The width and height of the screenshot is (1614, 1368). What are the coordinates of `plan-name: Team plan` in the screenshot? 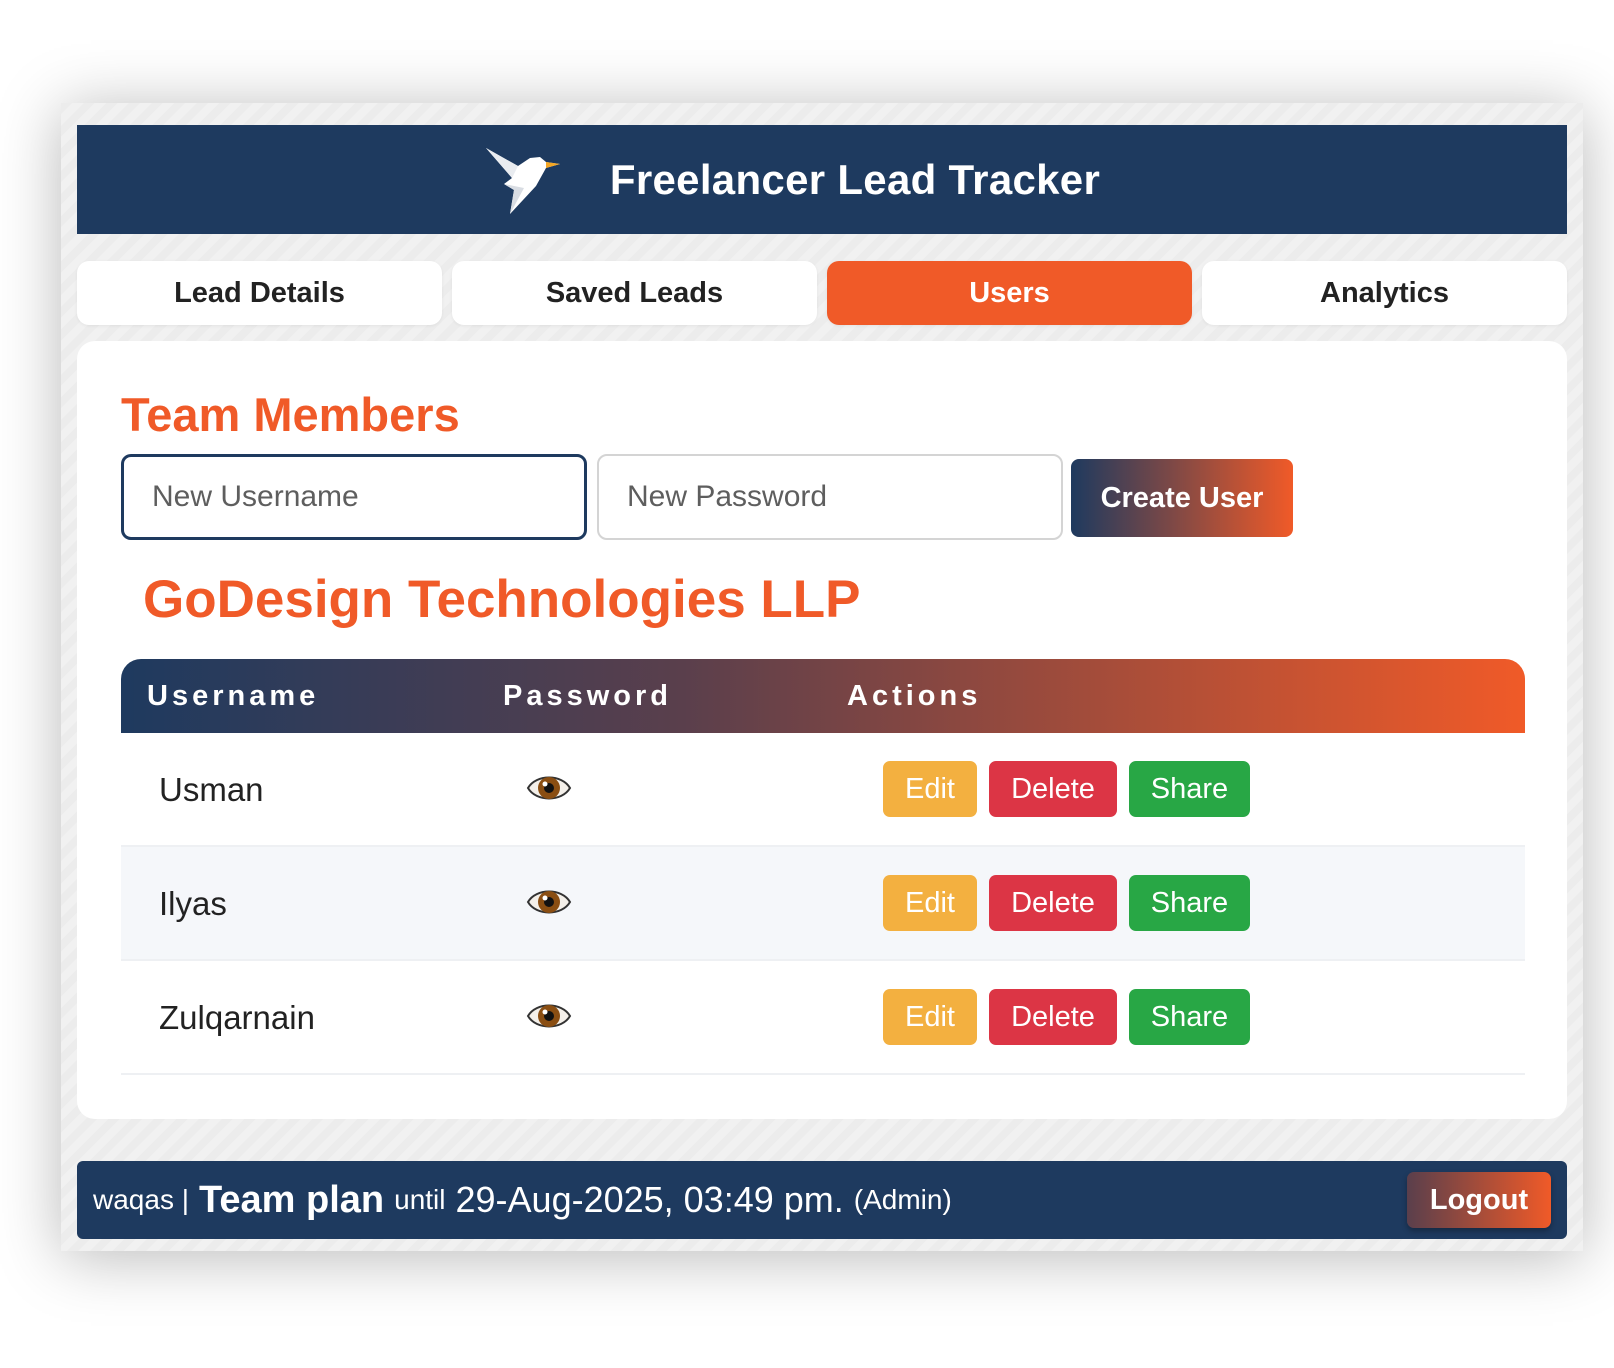 It's located at (292, 1199).